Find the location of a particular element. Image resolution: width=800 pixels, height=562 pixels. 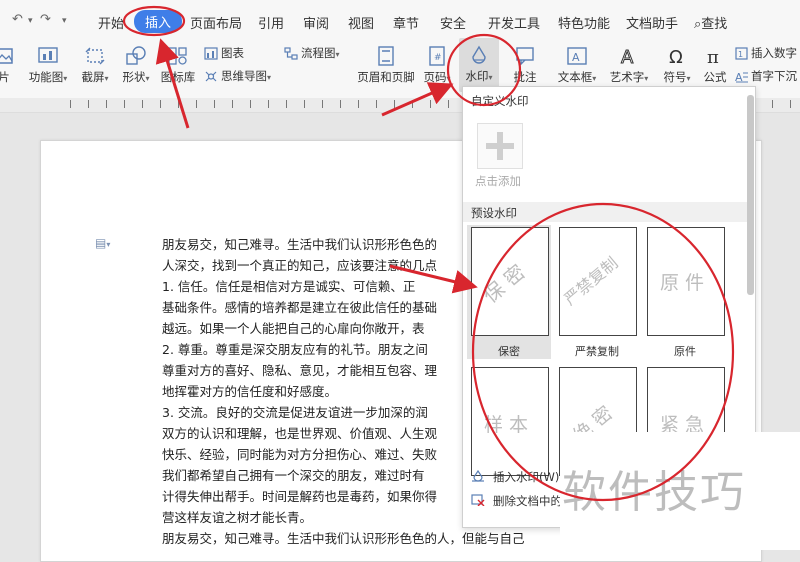

delete-watermark-icon is located at coordinates (478, 501).